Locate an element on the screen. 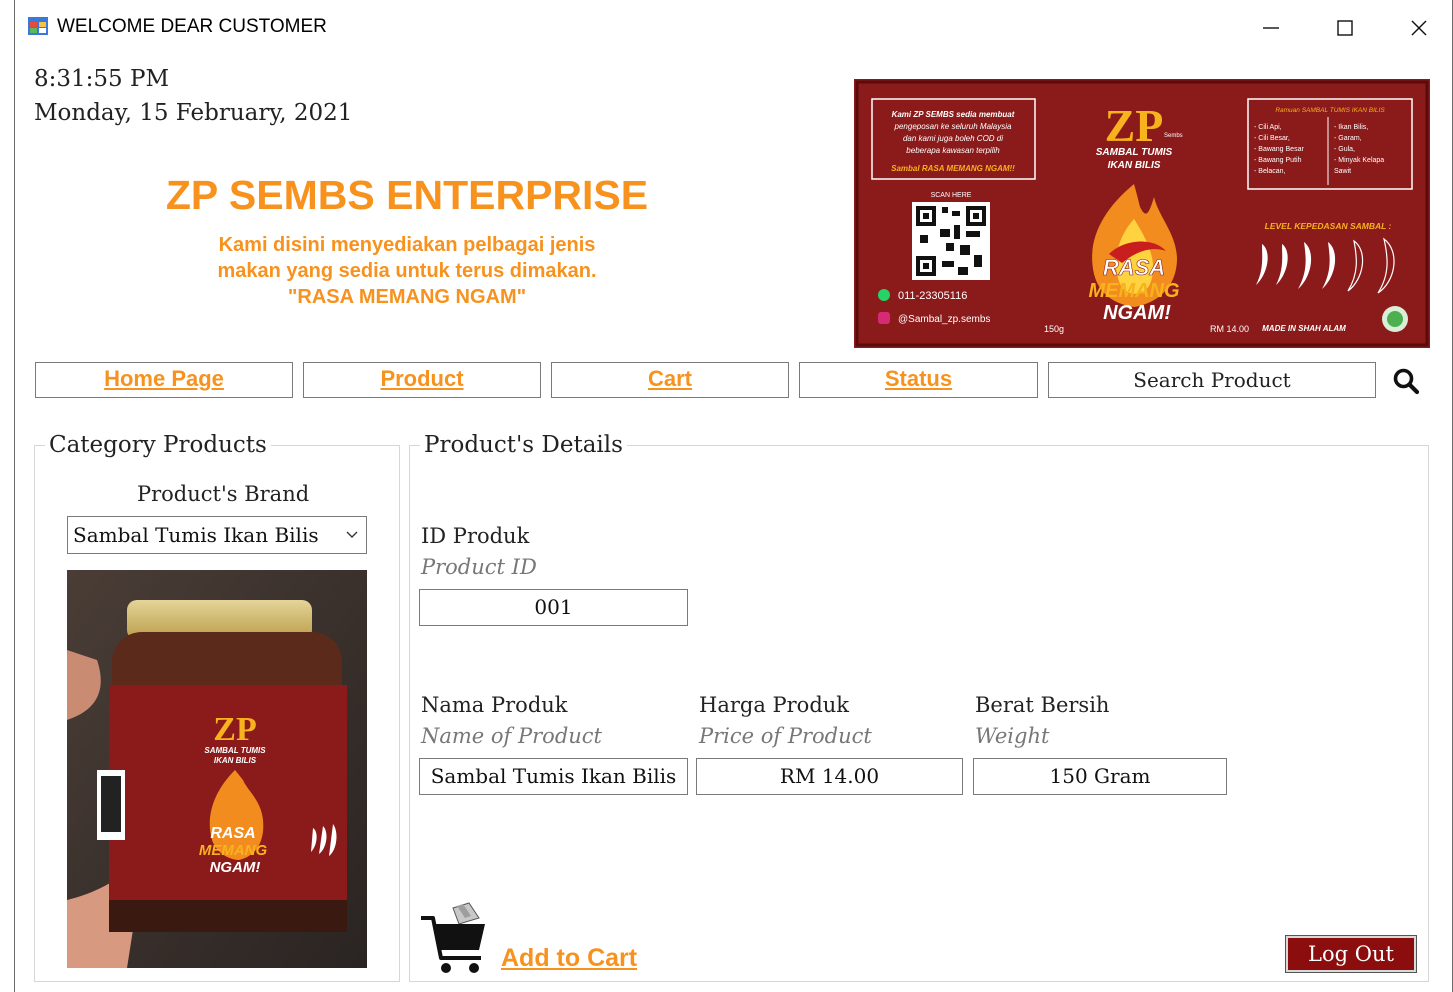  svg-text: SAMBAL TUMIS is located at coordinates (235, 750).